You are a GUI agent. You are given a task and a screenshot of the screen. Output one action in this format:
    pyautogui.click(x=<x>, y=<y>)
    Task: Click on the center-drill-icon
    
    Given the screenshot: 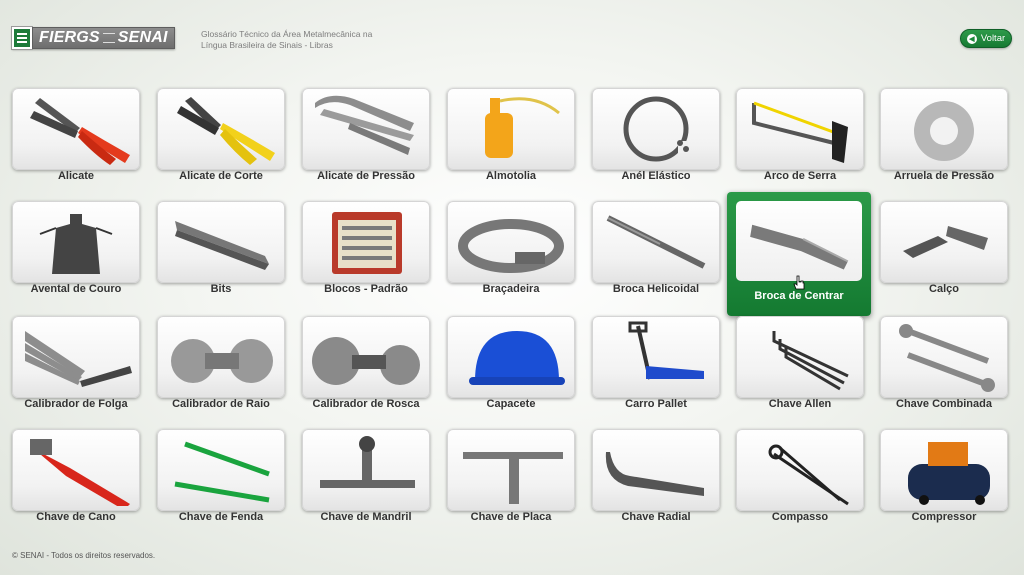 What is the action you would take?
    pyautogui.click(x=799, y=247)
    